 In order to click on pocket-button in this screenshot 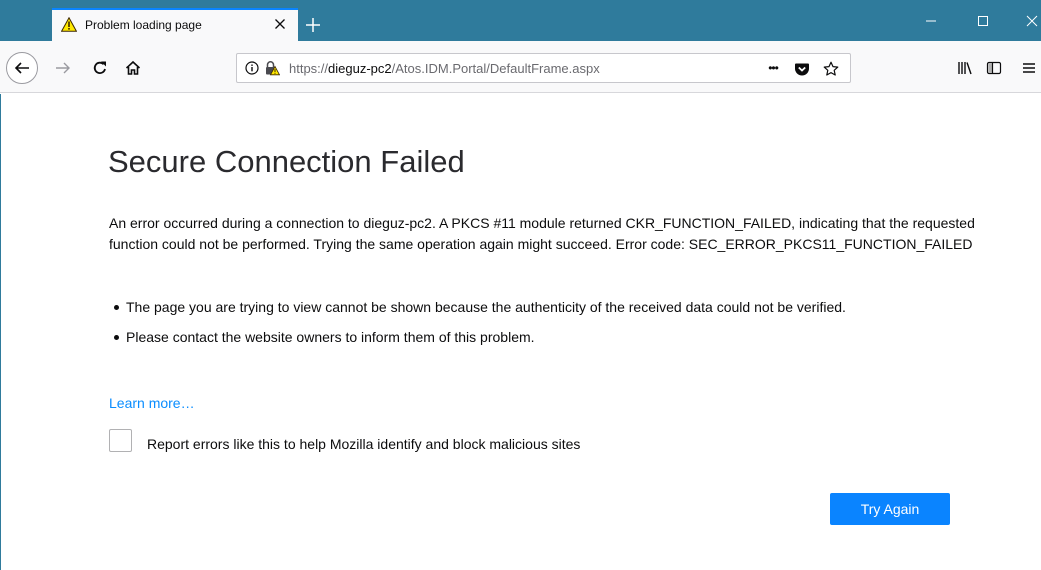, I will do `click(802, 69)`.